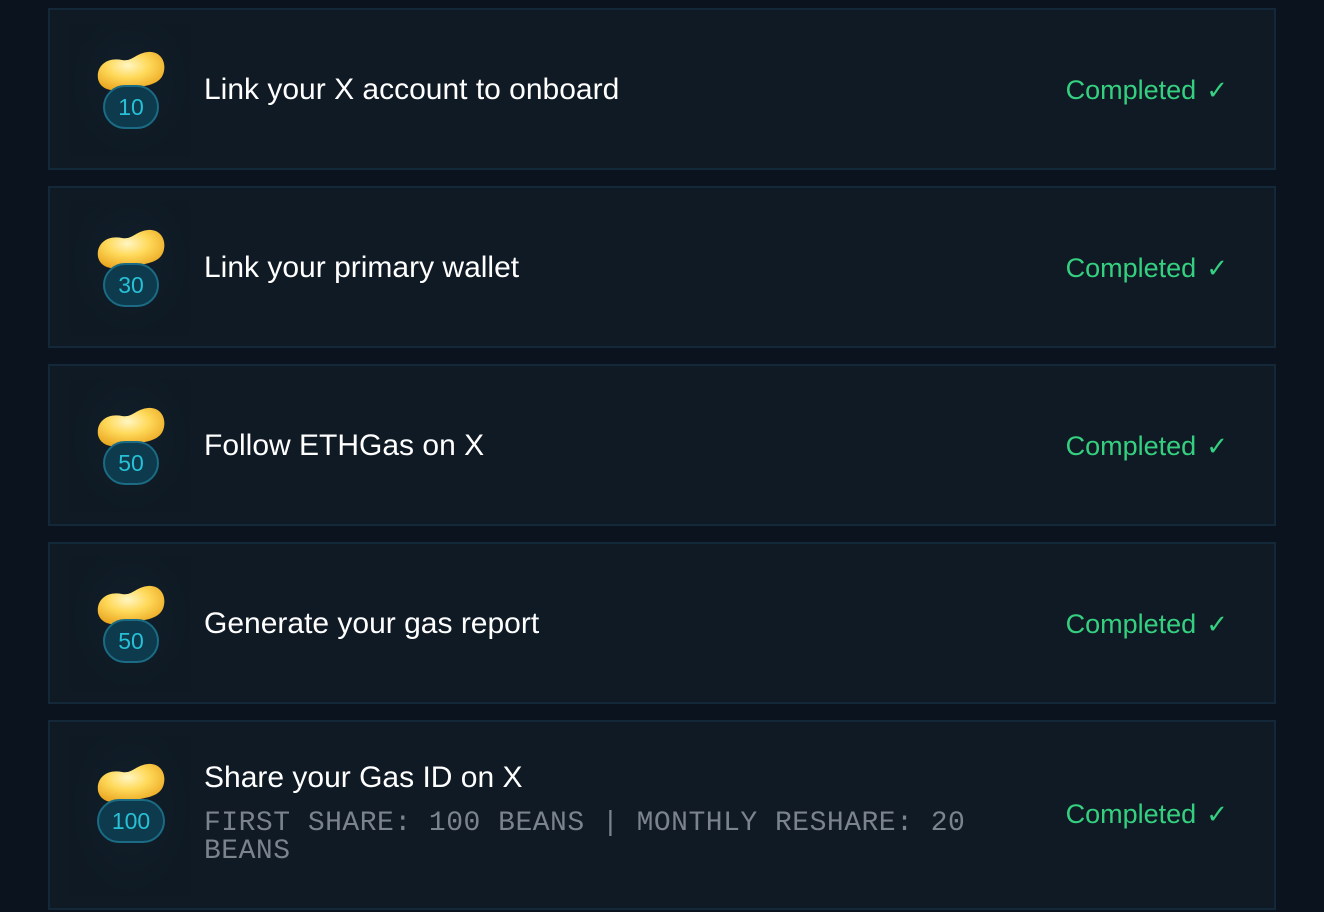  Describe the element at coordinates (344, 445) in the screenshot. I see `task-title: Follow ETHGas on X` at that location.